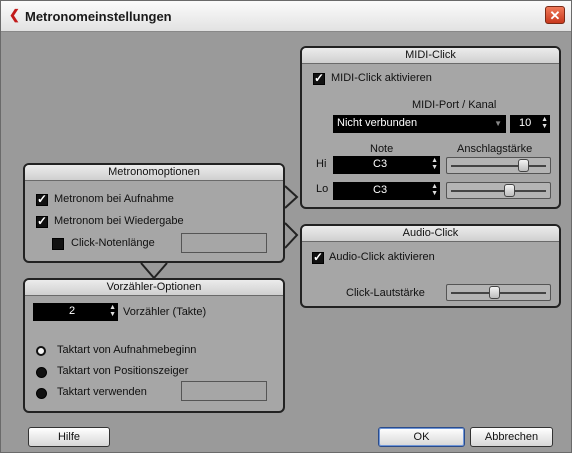 The image size is (572, 454). I want to click on radio-use-signature-label: Taktart verwenden, so click(102, 392).